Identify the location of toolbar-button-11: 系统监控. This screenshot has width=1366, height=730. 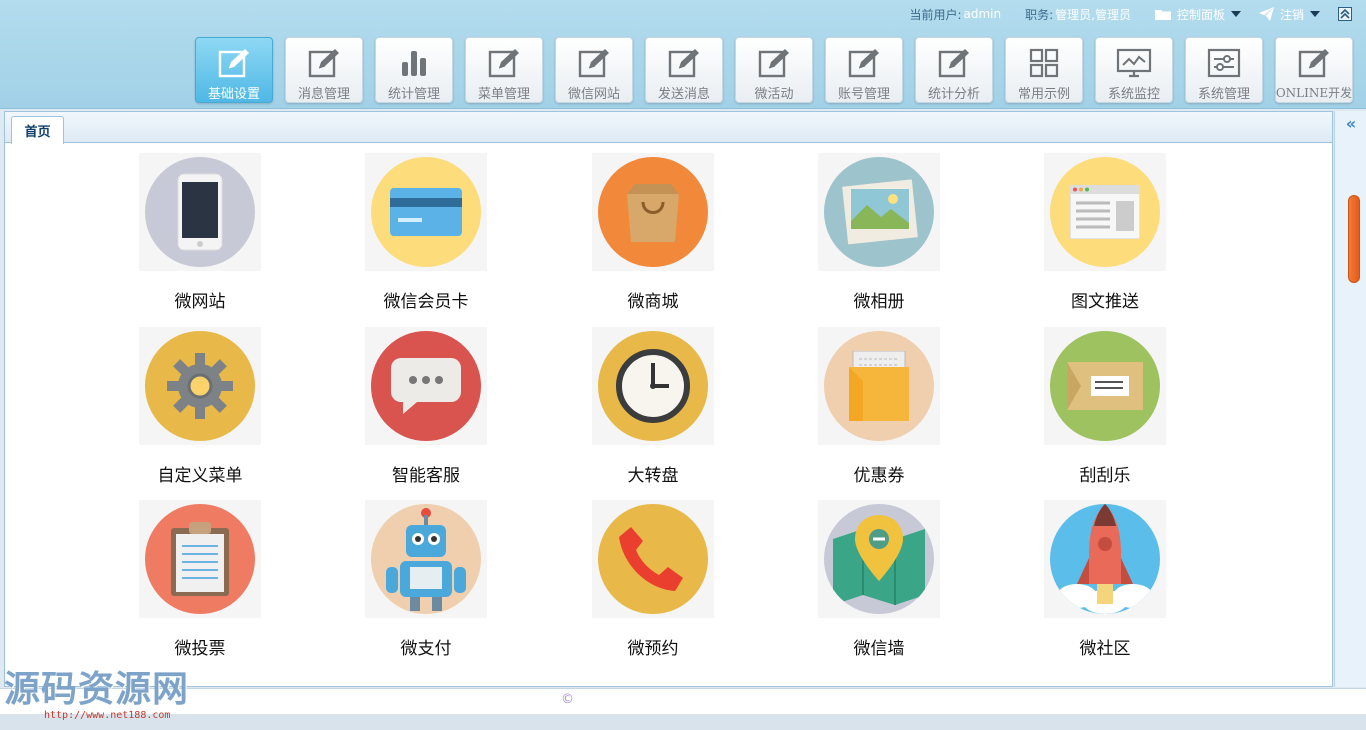
(1134, 70).